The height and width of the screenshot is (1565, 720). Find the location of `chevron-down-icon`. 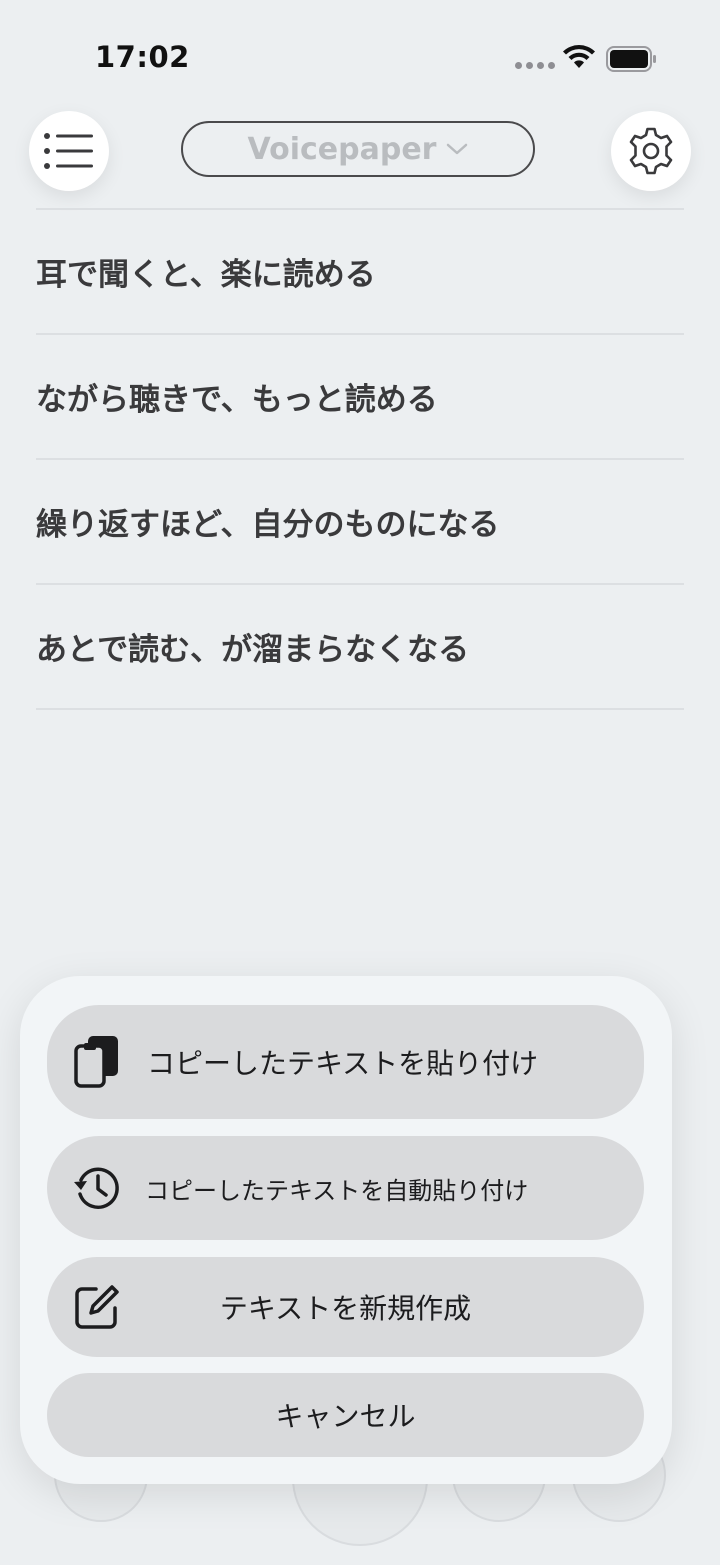

chevron-down-icon is located at coordinates (457, 149).